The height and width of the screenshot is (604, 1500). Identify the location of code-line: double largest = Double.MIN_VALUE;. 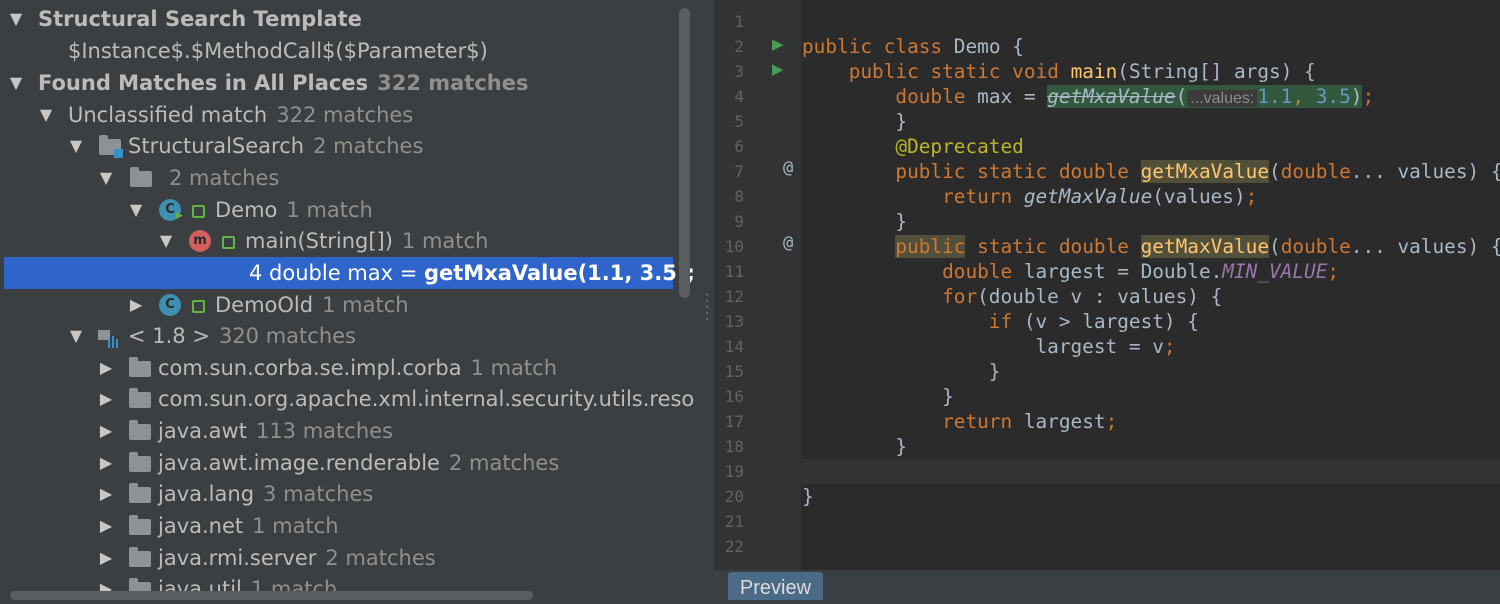
(1070, 271).